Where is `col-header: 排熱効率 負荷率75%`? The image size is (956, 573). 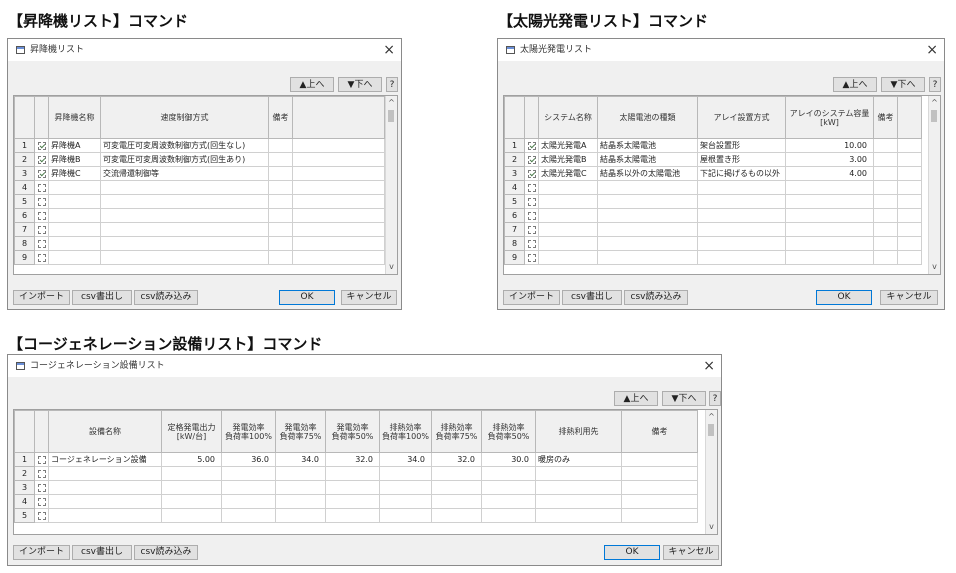 col-header: 排熱効率 負荷率75% is located at coordinates (456, 431).